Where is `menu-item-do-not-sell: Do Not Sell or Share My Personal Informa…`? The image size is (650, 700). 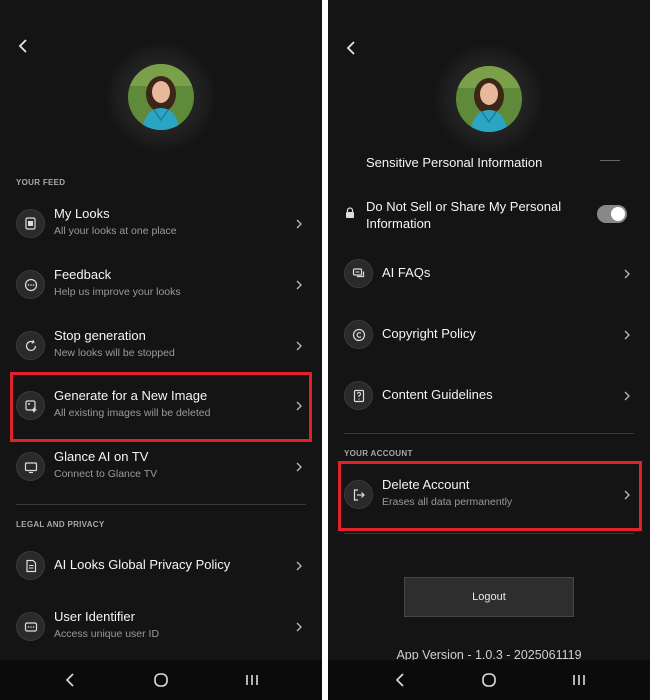
menu-item-do-not-sell: Do Not Sell or Share My Personal Informa… is located at coordinates (489, 215).